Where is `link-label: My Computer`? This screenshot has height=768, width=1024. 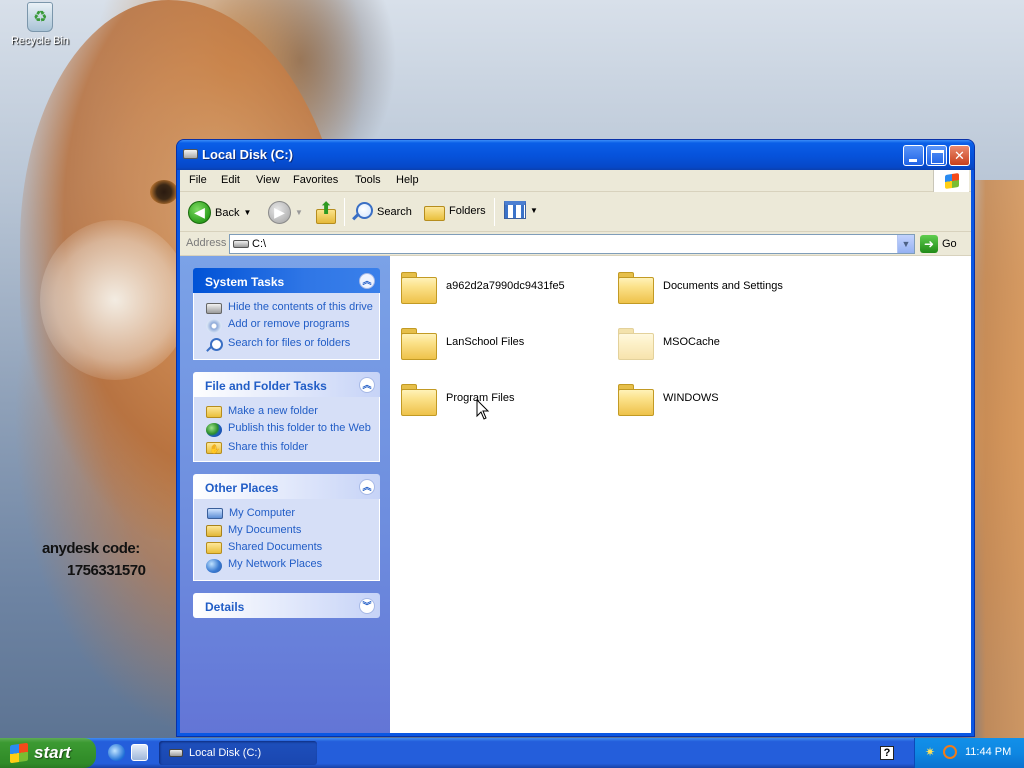 link-label: My Computer is located at coordinates (262, 513).